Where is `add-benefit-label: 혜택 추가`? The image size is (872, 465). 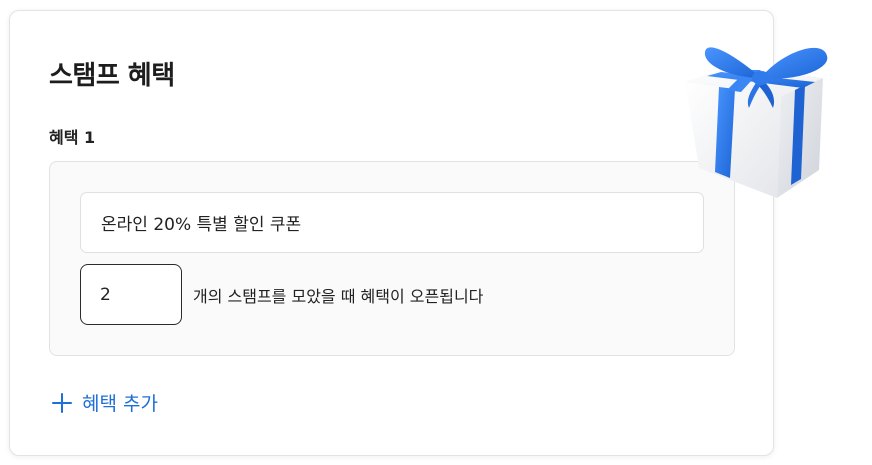 add-benefit-label: 혜택 추가 is located at coordinates (120, 404).